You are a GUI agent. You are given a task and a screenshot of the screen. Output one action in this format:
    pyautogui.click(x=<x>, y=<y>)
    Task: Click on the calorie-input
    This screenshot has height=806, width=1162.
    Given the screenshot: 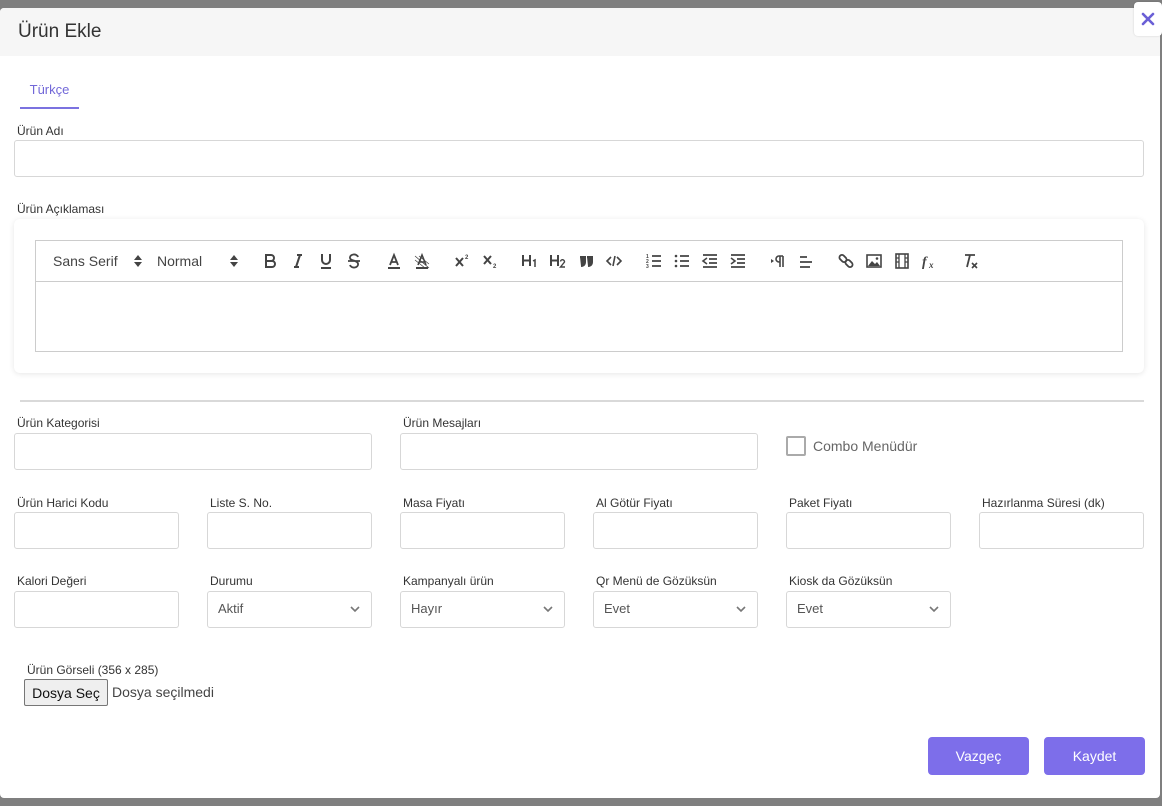 What is the action you would take?
    pyautogui.click(x=96, y=609)
    